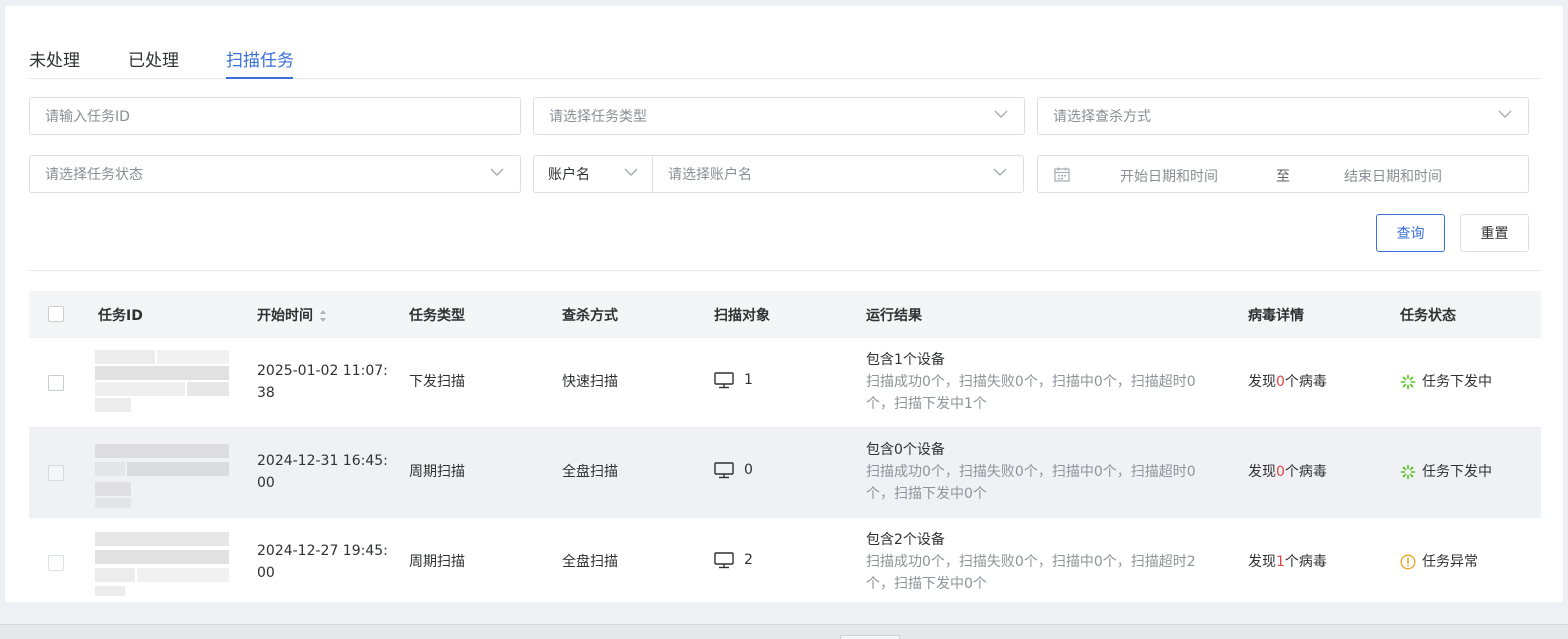 This screenshot has height=639, width=1568. Describe the element at coordinates (275, 174) in the screenshot. I see `task-status-select: 请选择任务状态` at that location.